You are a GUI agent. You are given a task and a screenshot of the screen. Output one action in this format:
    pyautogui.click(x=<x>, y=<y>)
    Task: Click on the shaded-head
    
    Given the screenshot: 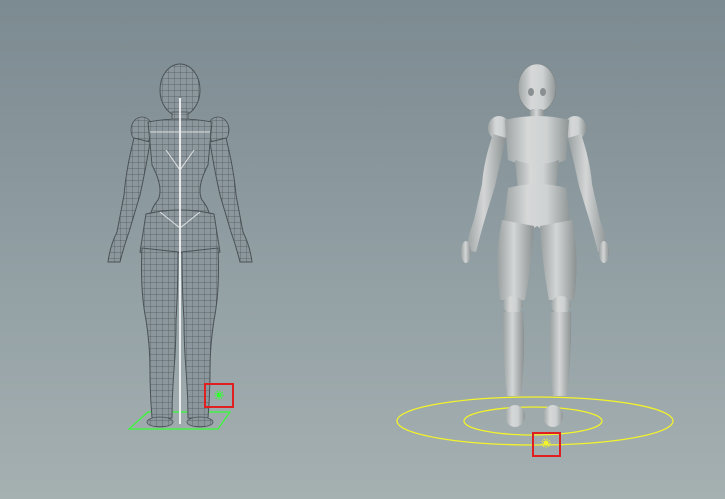 What is the action you would take?
    pyautogui.click(x=537, y=88)
    